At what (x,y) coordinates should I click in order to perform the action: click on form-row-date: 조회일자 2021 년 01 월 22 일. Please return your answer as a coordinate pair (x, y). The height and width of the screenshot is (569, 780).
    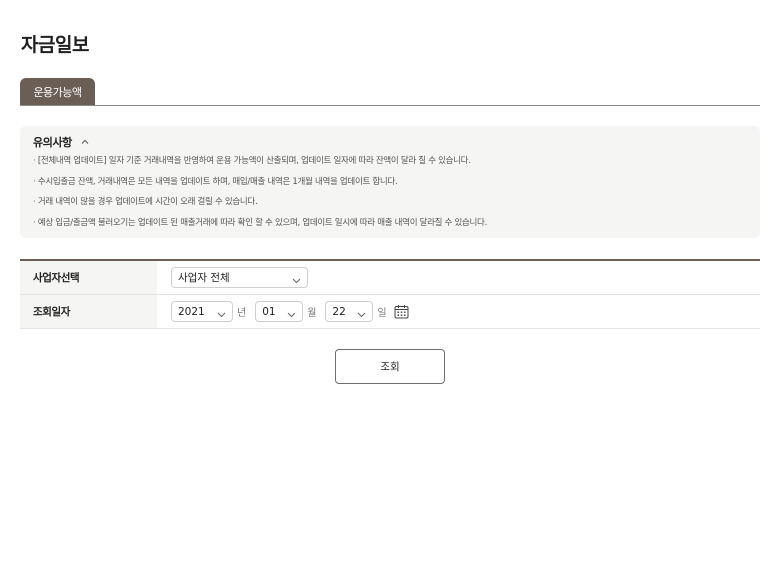
    Looking at the image, I should click on (390, 312).